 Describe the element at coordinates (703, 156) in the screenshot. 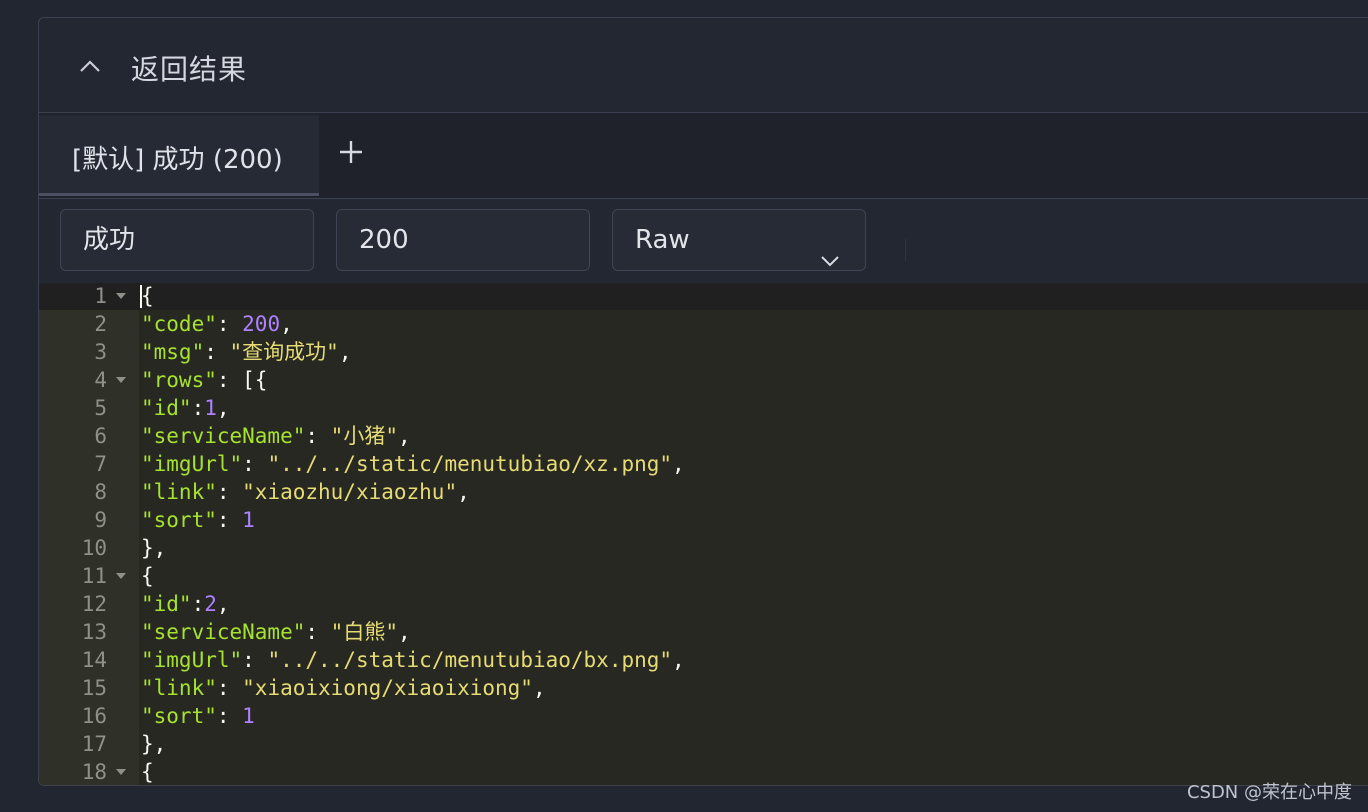

I see `response-tabs: [默认] 成功 (200)` at that location.